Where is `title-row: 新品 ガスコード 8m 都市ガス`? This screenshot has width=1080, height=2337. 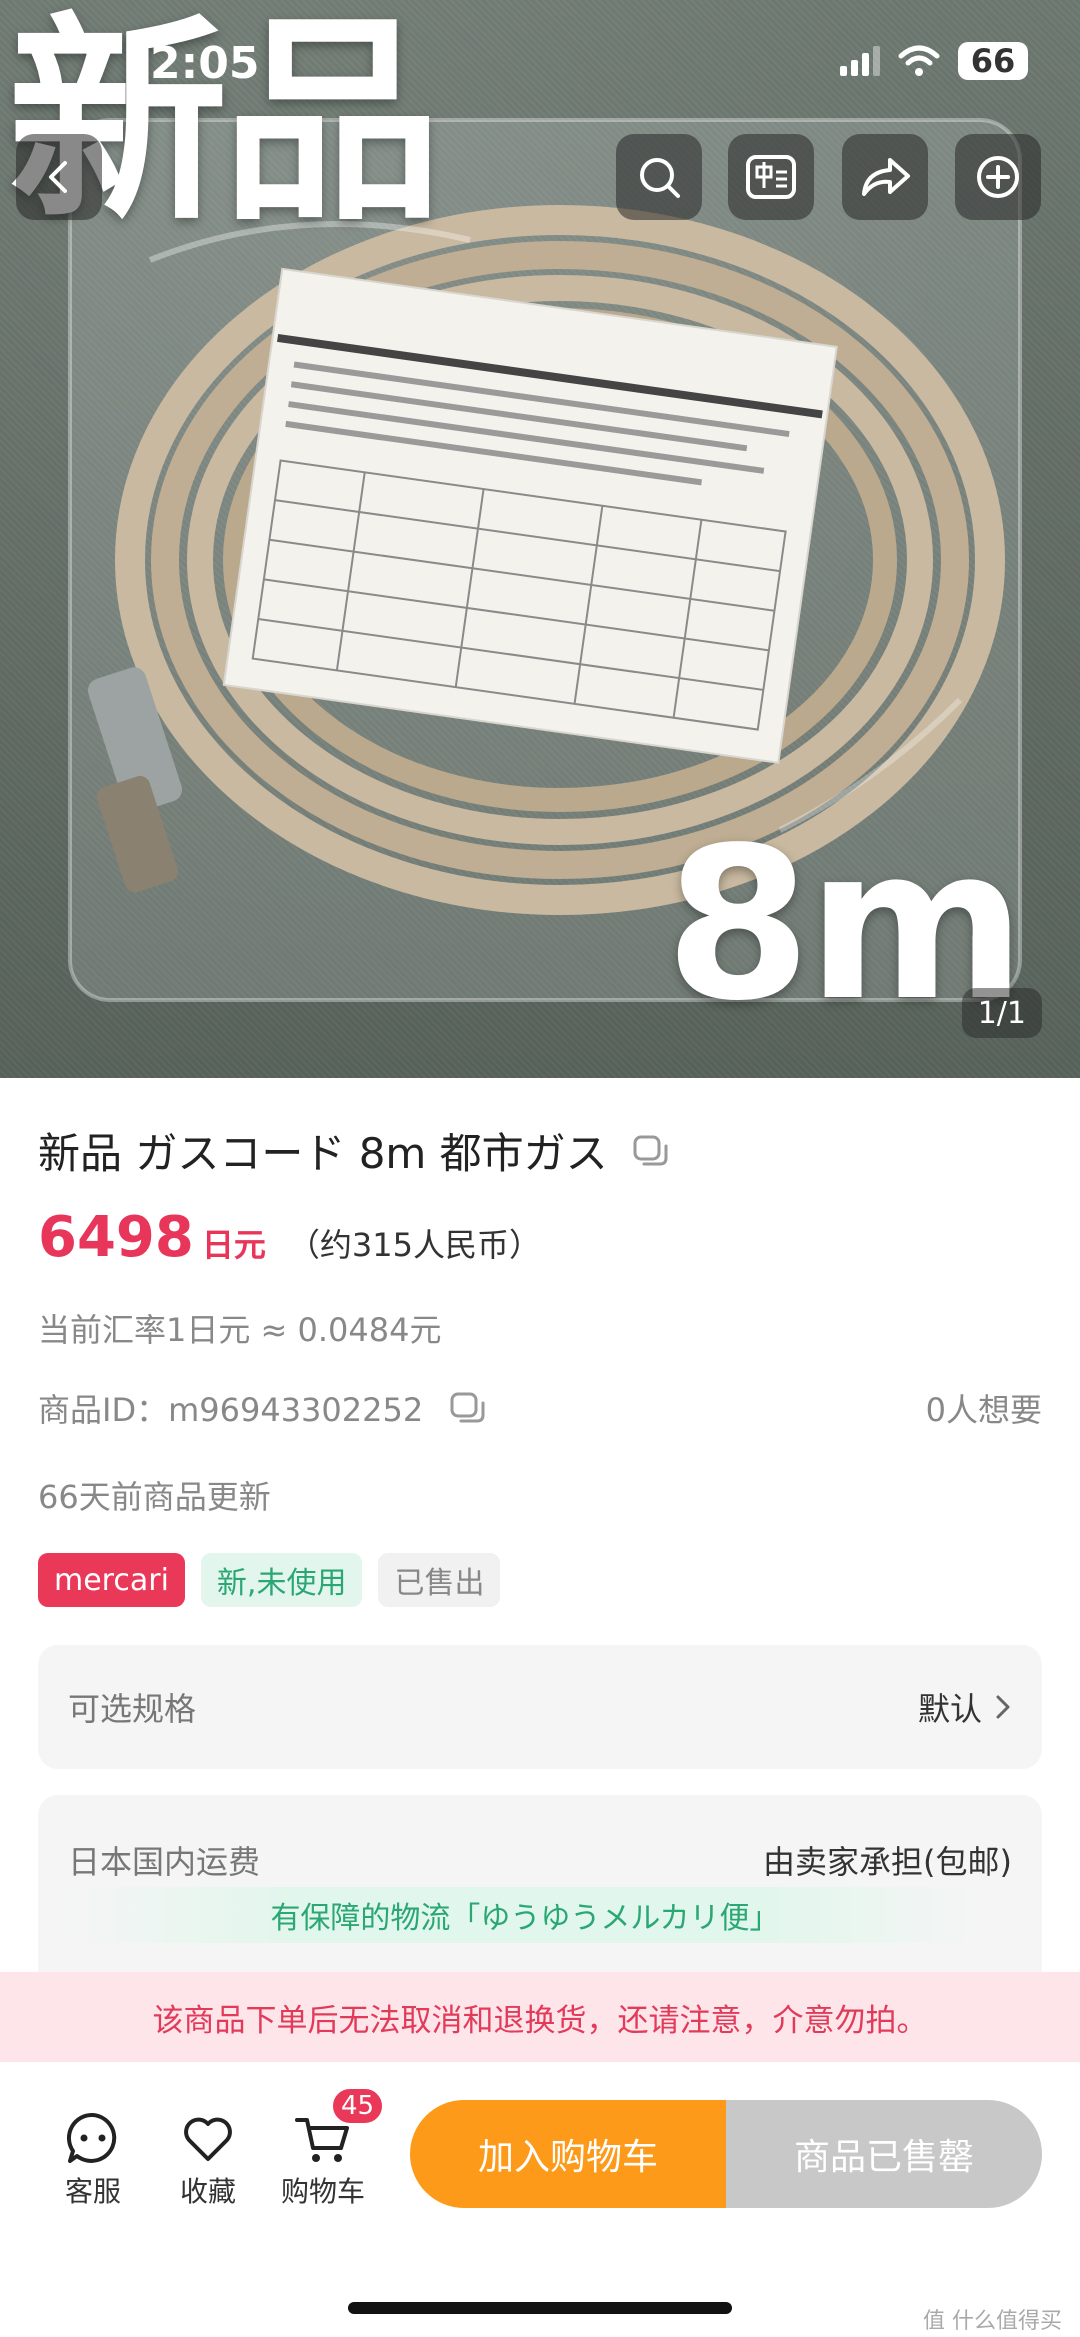
title-row: 新品 ガスコード 8m 都市ガス is located at coordinates (354, 1150).